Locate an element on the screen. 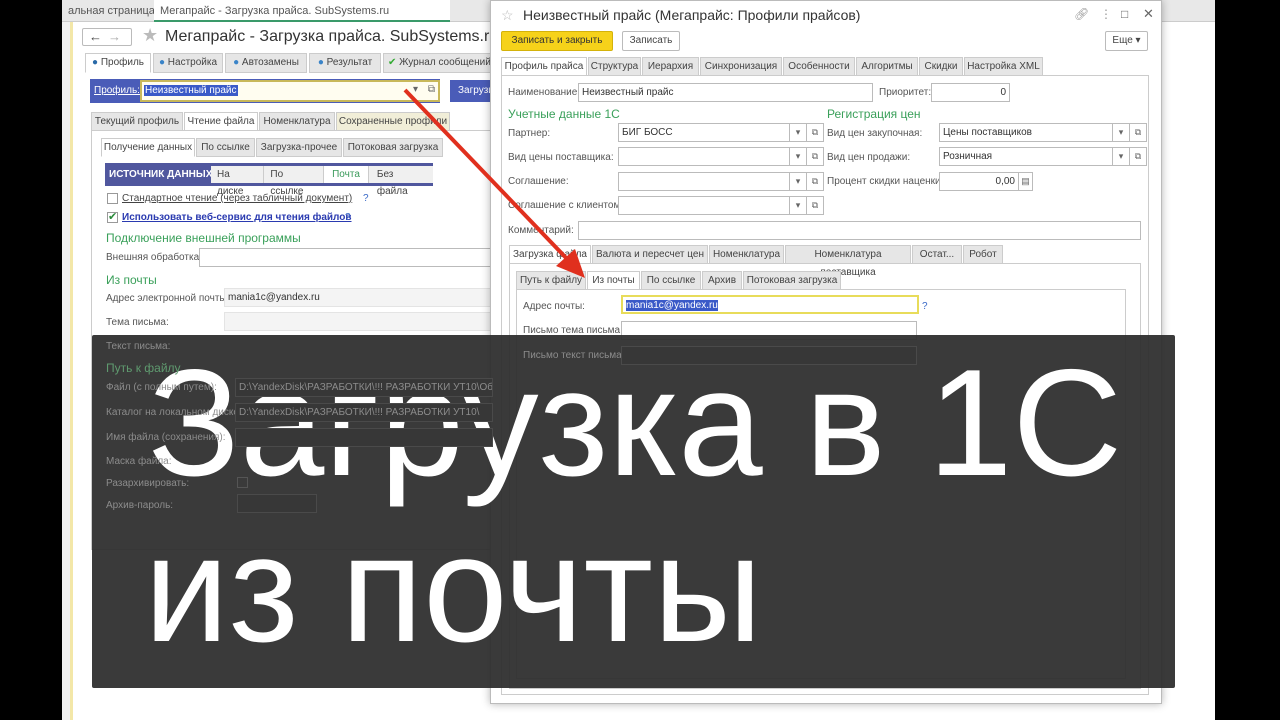  mail-body-label: Письмо текст письма: is located at coordinates (574, 355).